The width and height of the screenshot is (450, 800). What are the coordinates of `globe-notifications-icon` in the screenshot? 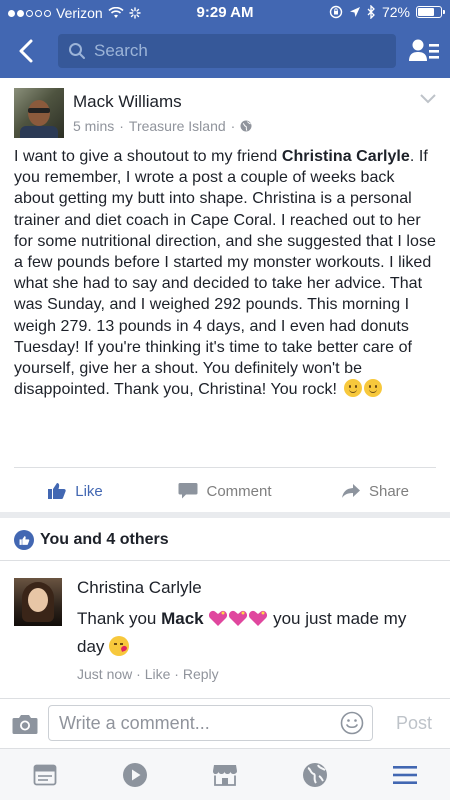 It's located at (315, 774).